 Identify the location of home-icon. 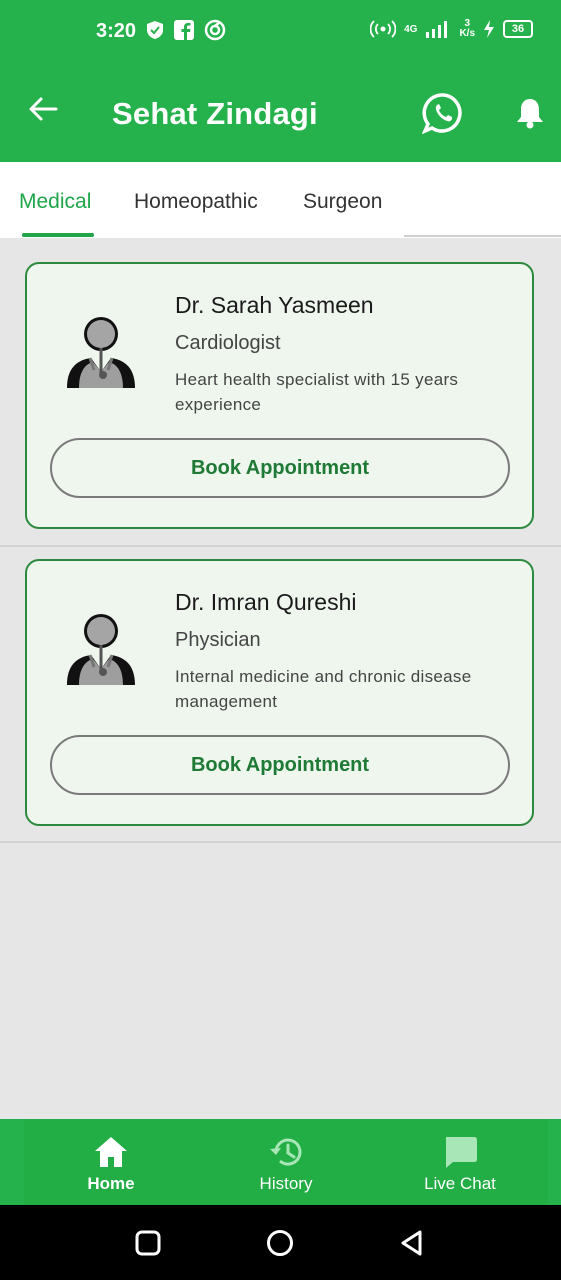
(111, 1152).